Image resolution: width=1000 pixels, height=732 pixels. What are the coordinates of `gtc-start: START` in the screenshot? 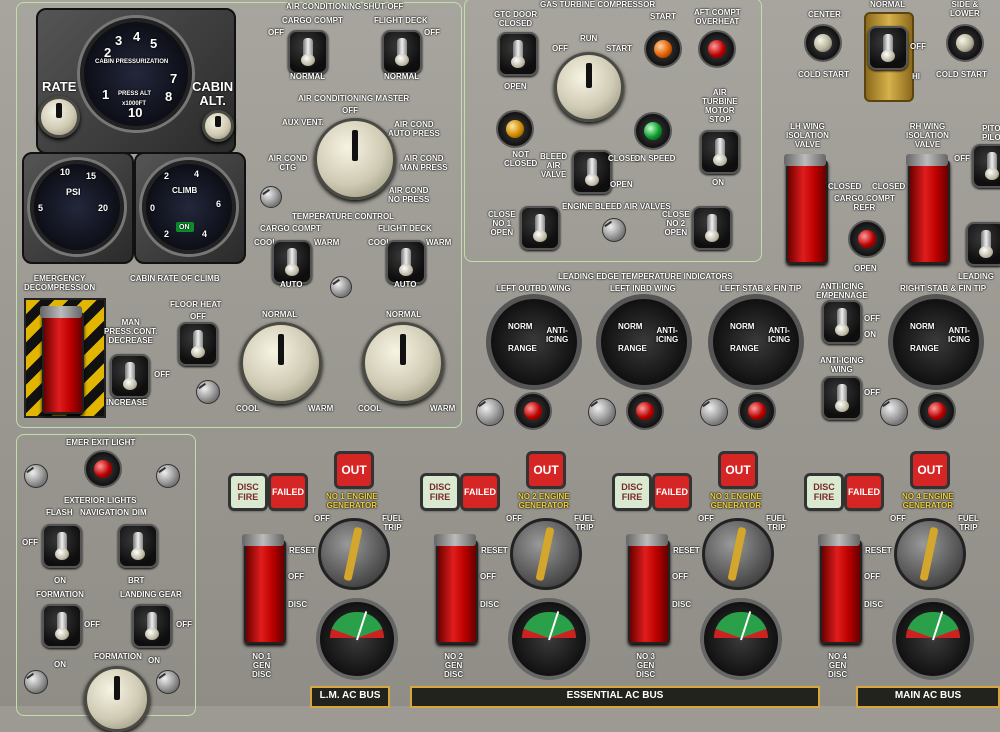 It's located at (619, 48).